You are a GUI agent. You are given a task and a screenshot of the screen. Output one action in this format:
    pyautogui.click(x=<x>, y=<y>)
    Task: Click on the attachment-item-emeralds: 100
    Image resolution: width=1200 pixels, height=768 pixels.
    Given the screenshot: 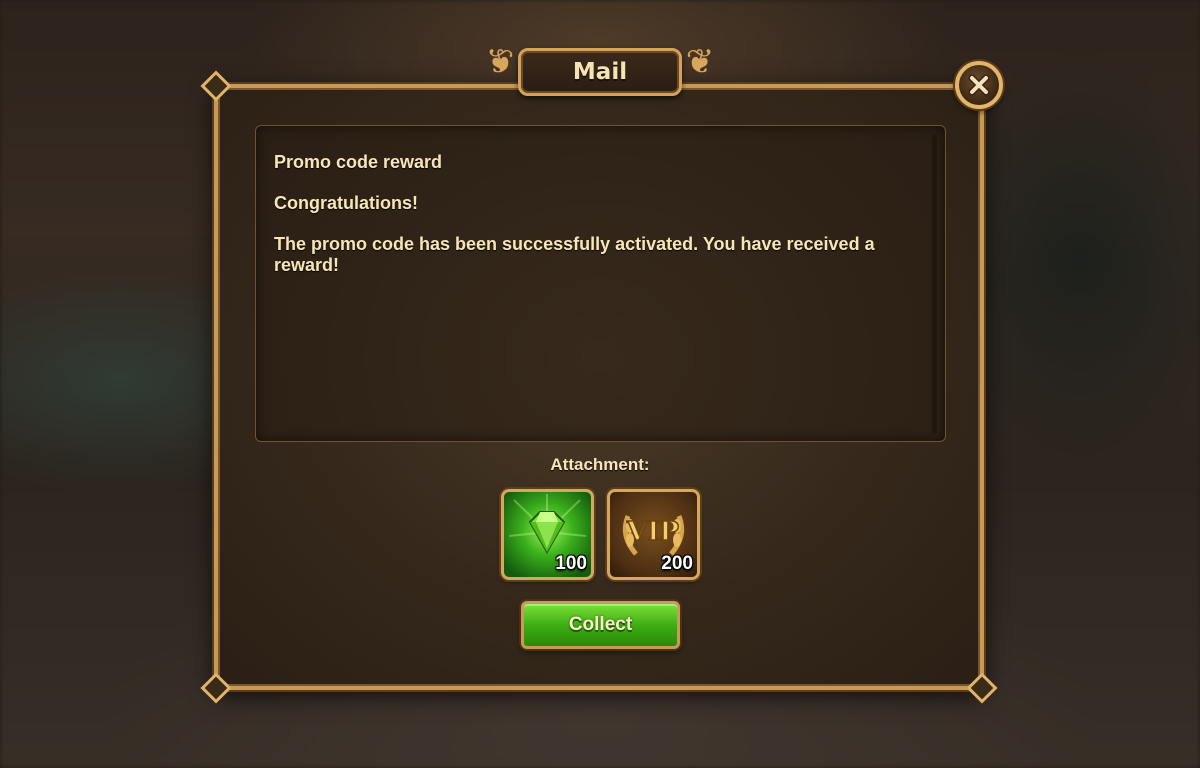 What is the action you would take?
    pyautogui.click(x=547, y=534)
    